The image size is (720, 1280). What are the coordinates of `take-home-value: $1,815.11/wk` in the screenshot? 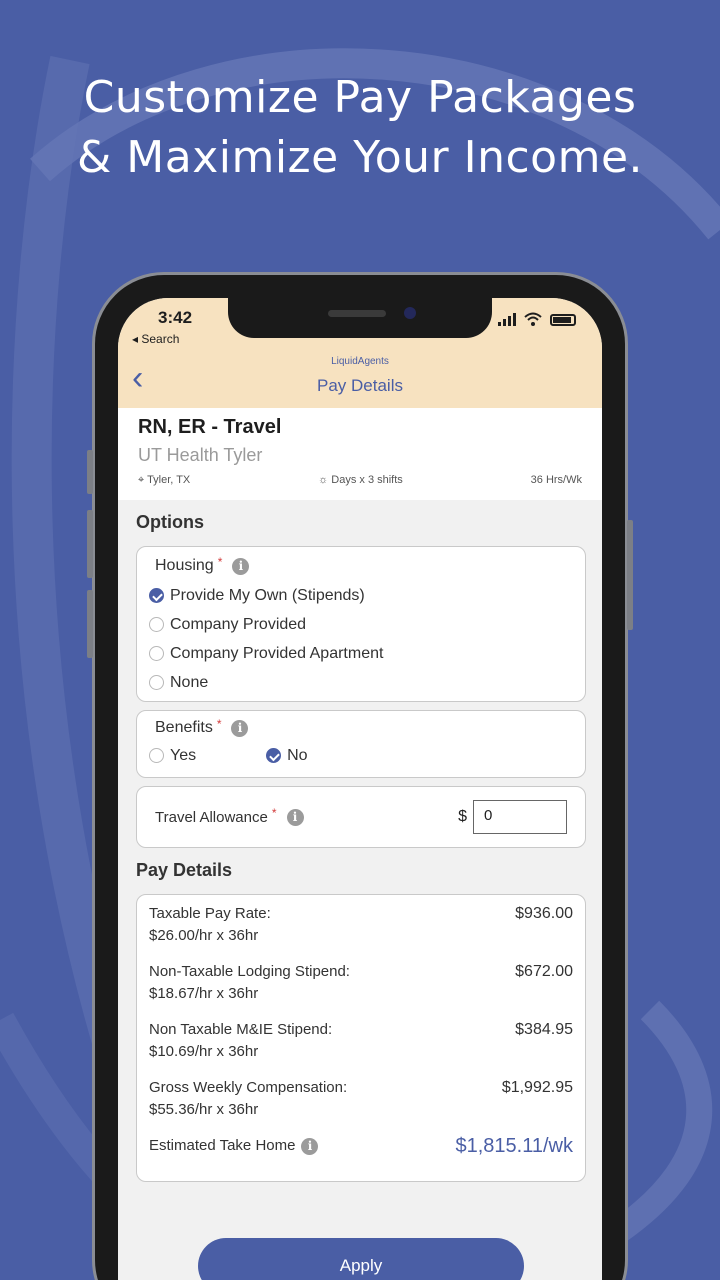 It's located at (514, 1146).